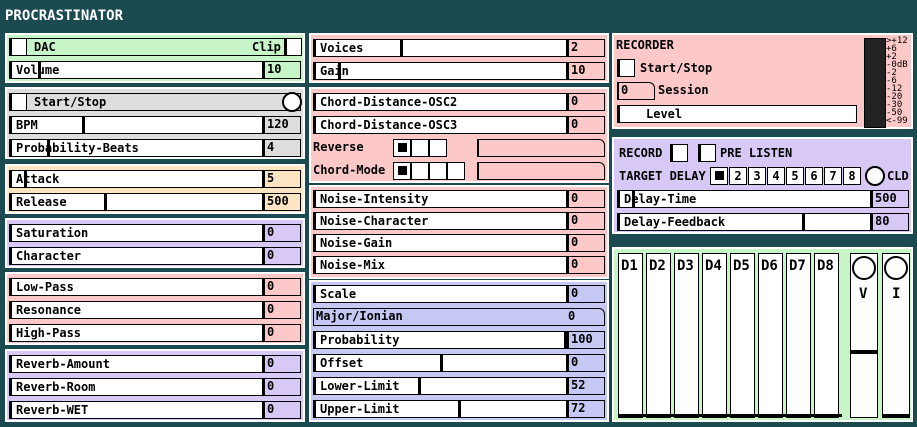  I want to click on channel-d5-fader: D5, so click(742, 335).